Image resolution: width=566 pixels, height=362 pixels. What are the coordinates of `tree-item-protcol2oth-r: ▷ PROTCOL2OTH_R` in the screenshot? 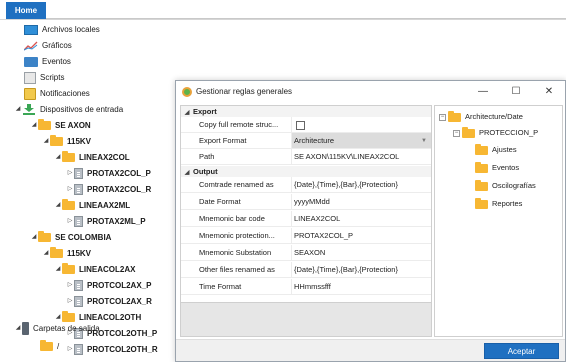 It's located at (112, 349).